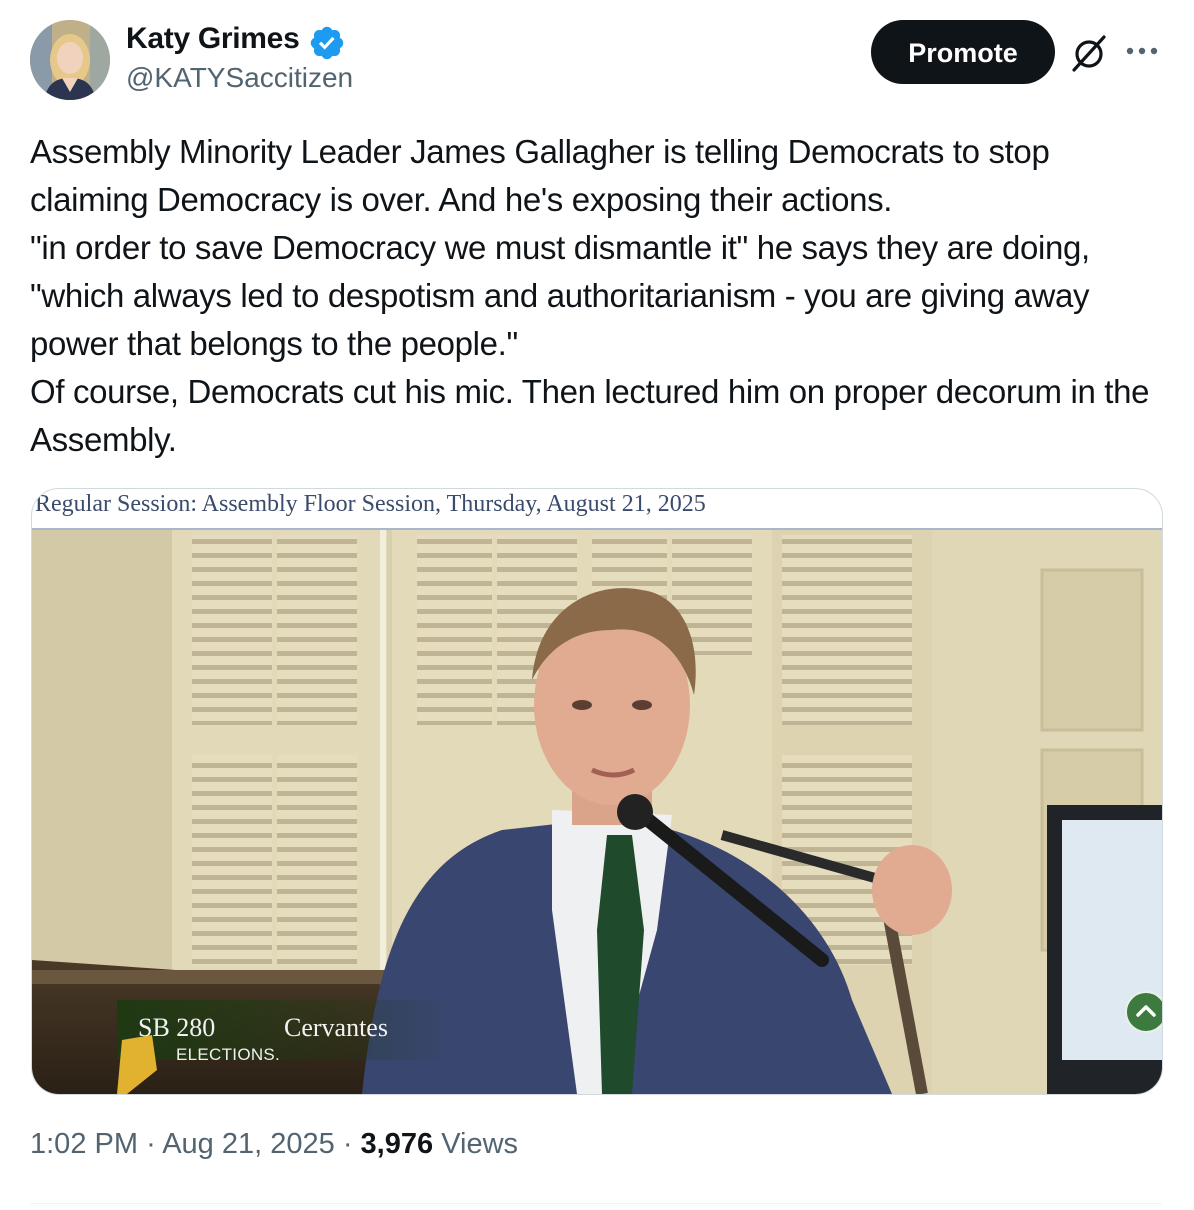 The image size is (1194, 1210). Describe the element at coordinates (1089, 53) in the screenshot. I see `slashed-circle-icon` at that location.